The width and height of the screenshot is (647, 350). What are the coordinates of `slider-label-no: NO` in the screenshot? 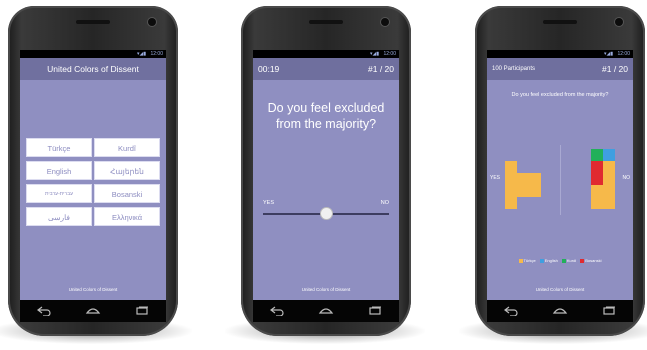 It's located at (384, 203).